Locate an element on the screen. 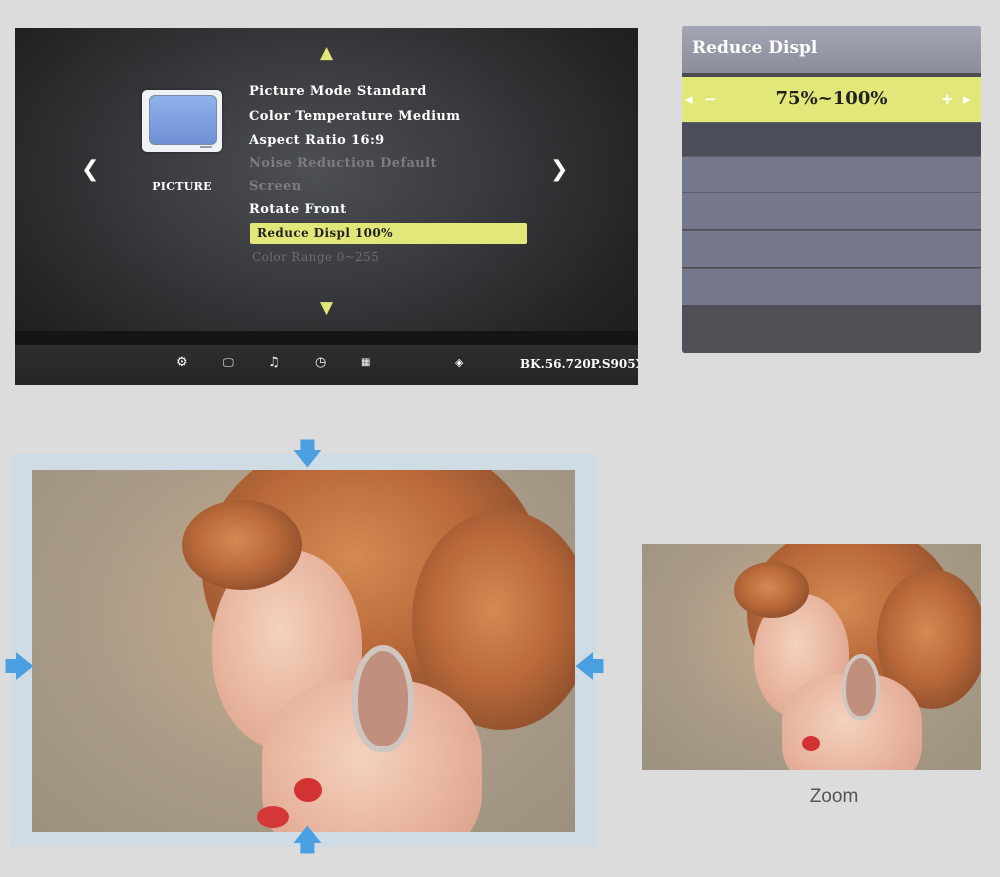  osd-footer: ⚙ 🖵 ♫ ◷ ▦ ◈ BK.56.720P.S905X is located at coordinates (326, 365).